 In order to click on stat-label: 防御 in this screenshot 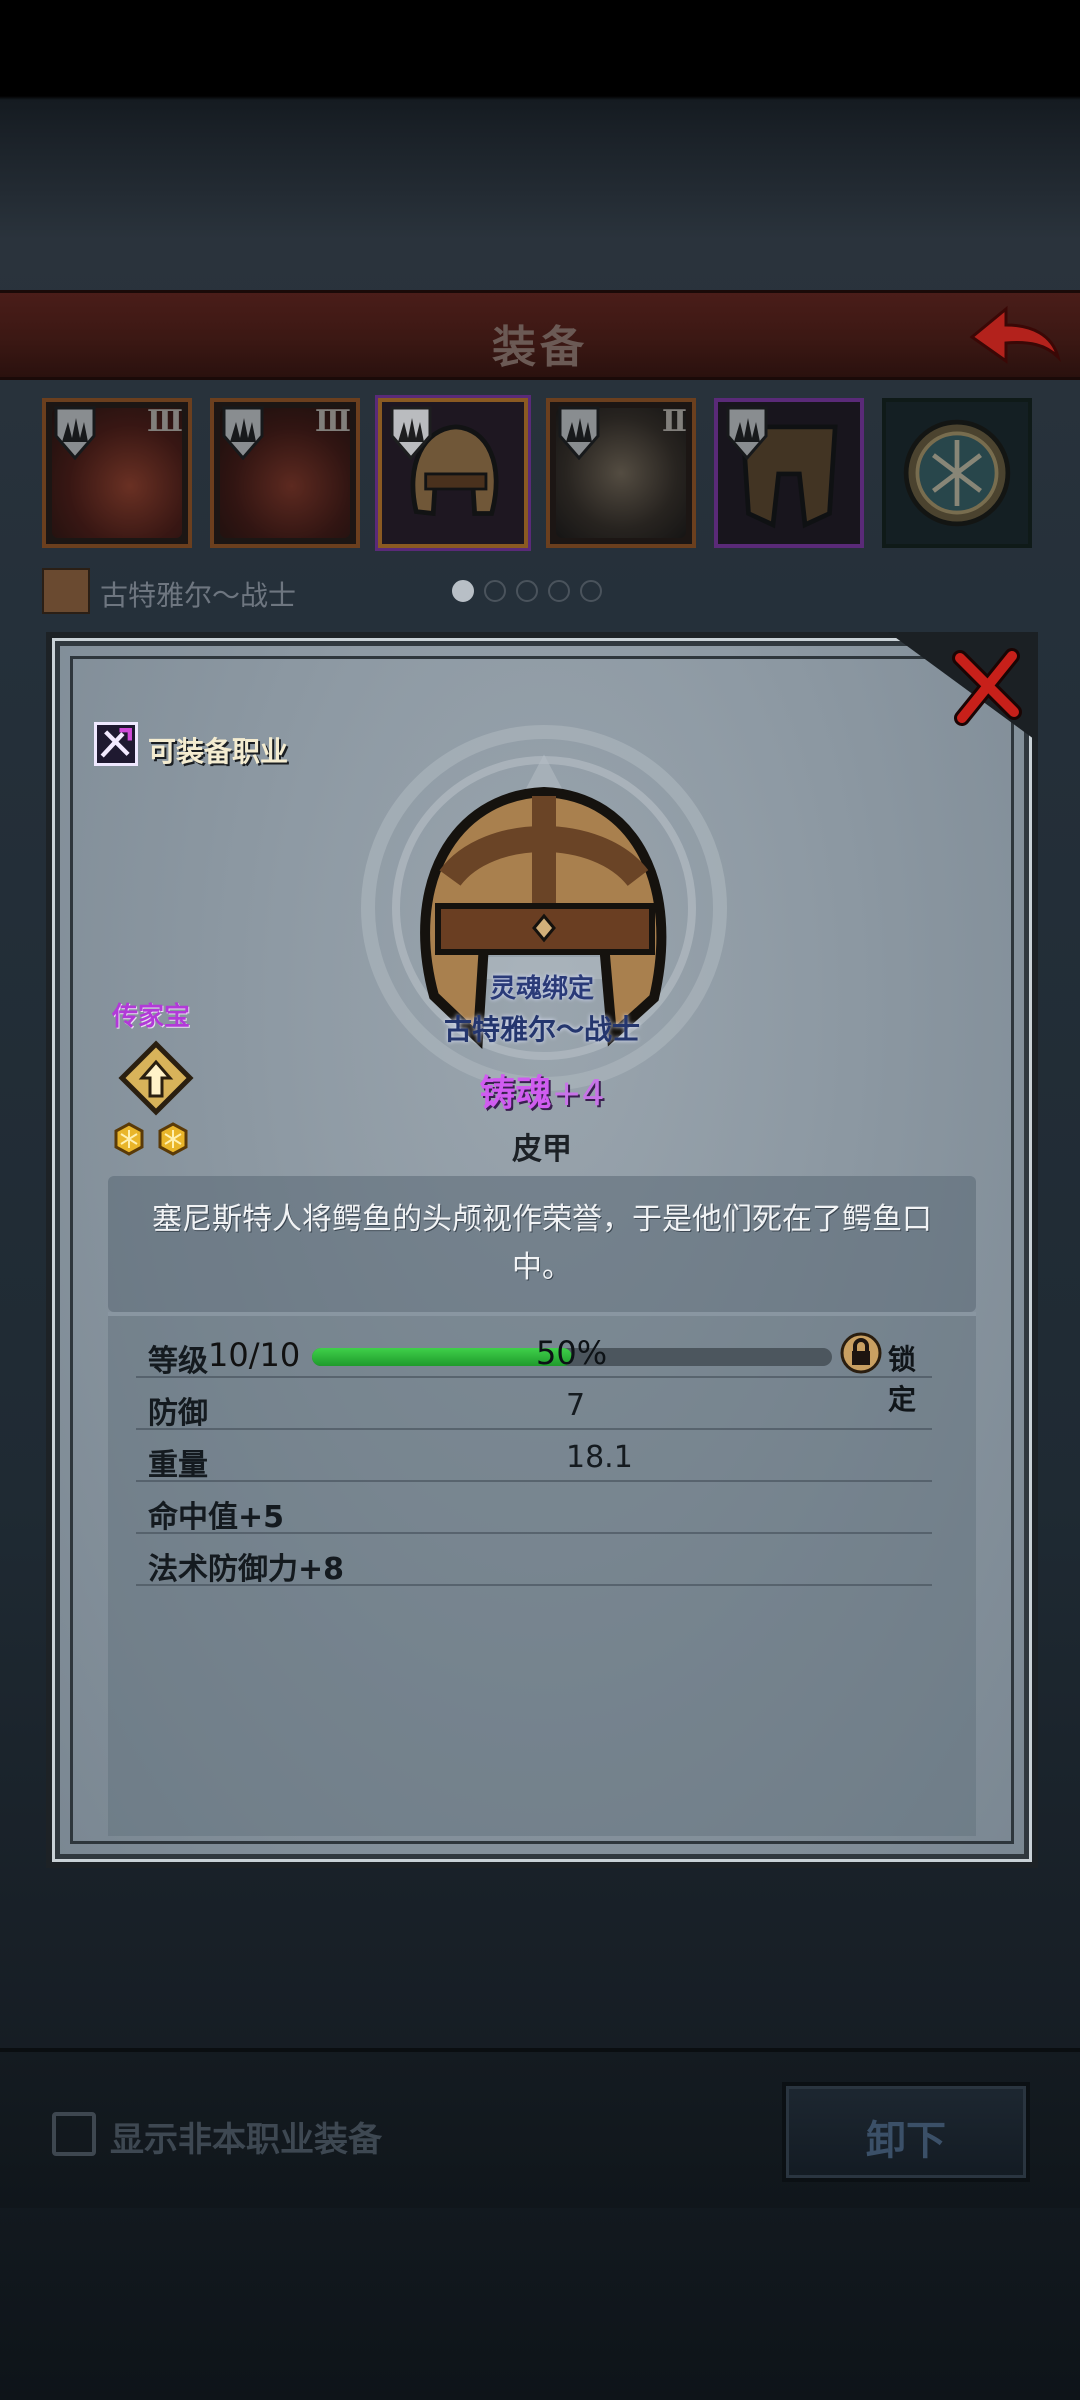, I will do `click(178, 1413)`.